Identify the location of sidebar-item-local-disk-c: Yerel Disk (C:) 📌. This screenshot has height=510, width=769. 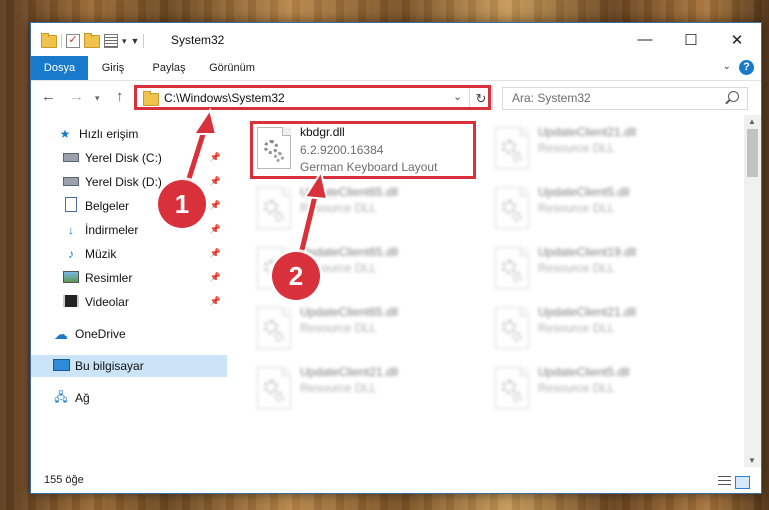
(129, 158).